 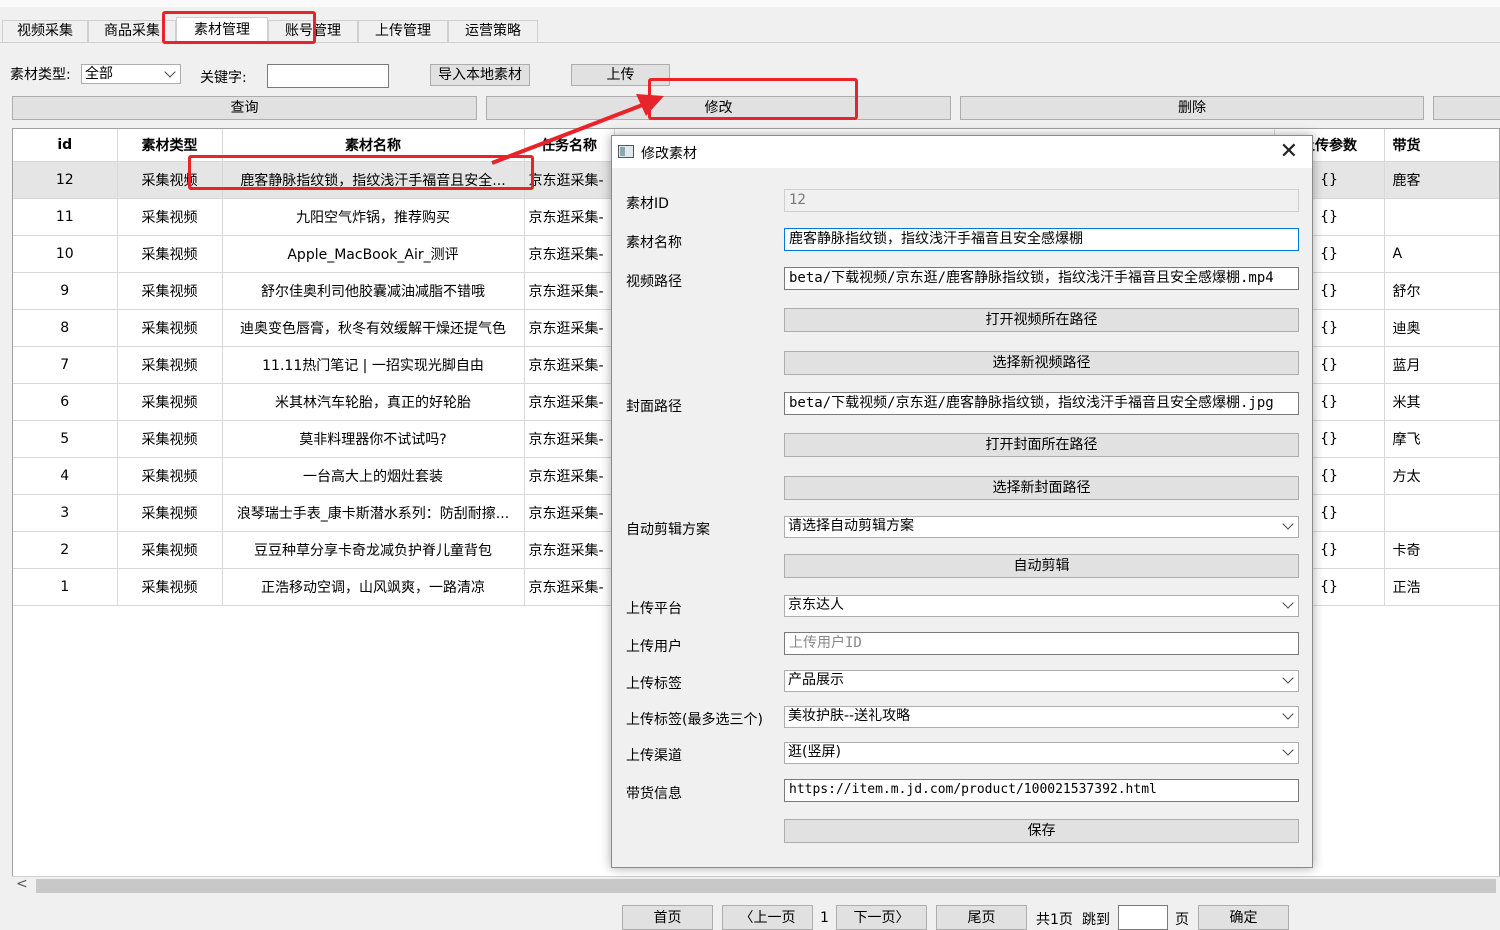 What do you see at coordinates (577, 129) in the screenshot?
I see `annotation-arrow` at bounding box center [577, 129].